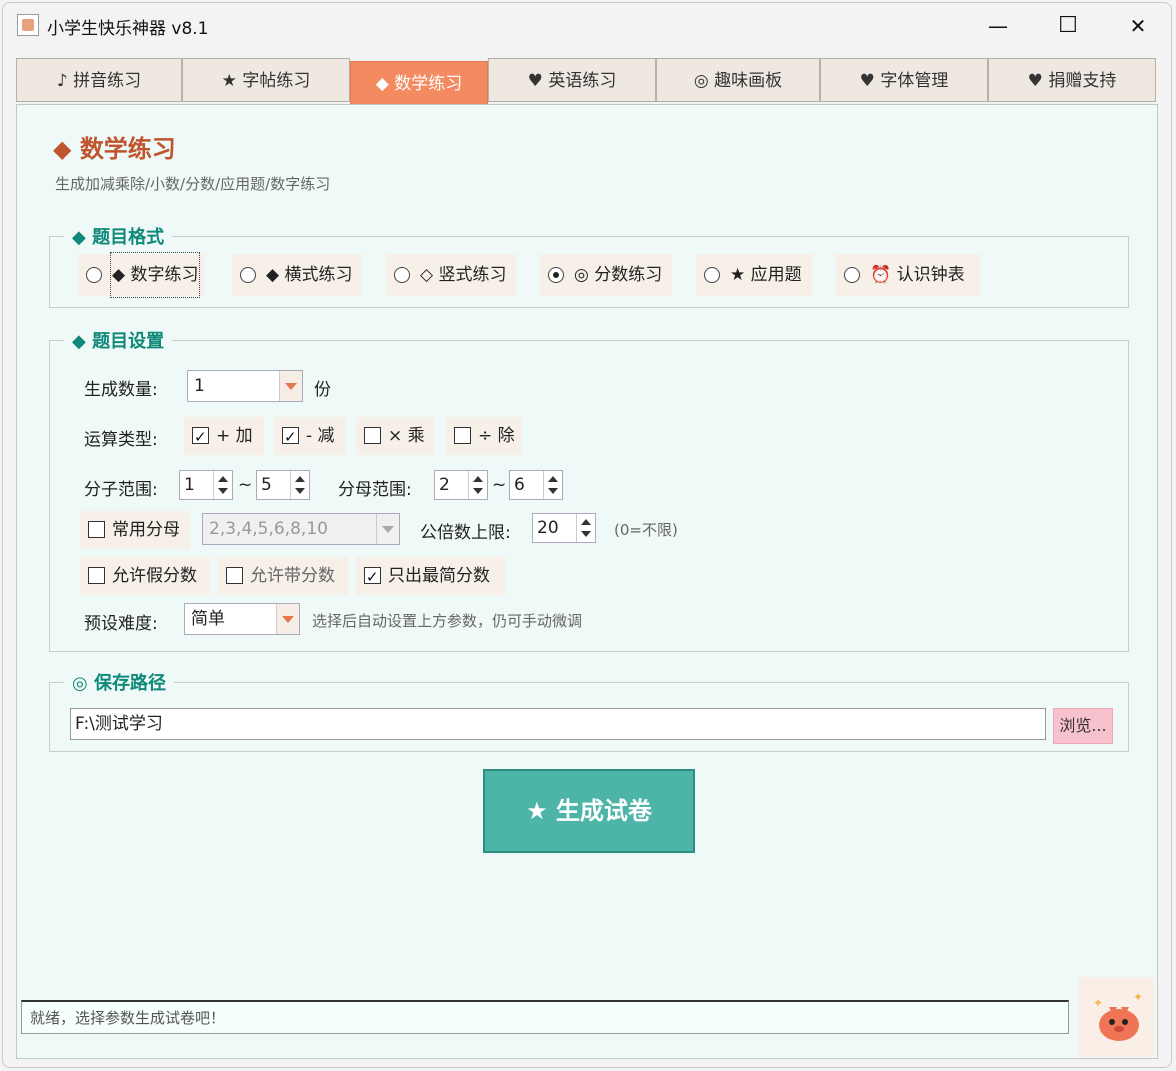 The image size is (1176, 1071). What do you see at coordinates (558, 724) in the screenshot?
I see `save-path-input: F:\测试学习` at bounding box center [558, 724].